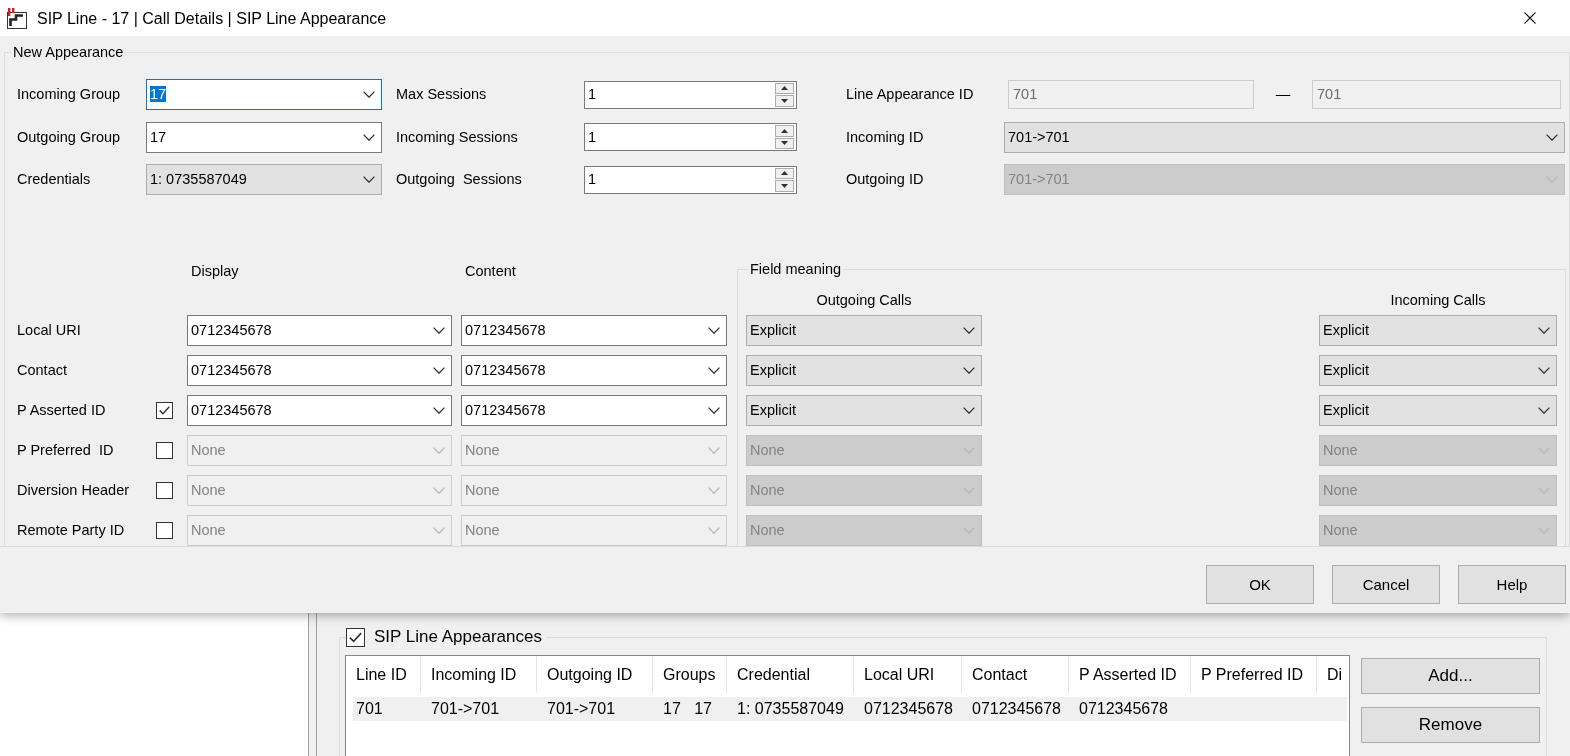 Image resolution: width=1570 pixels, height=756 pixels. Describe the element at coordinates (1450, 725) in the screenshot. I see `remove-button: Remove` at that location.